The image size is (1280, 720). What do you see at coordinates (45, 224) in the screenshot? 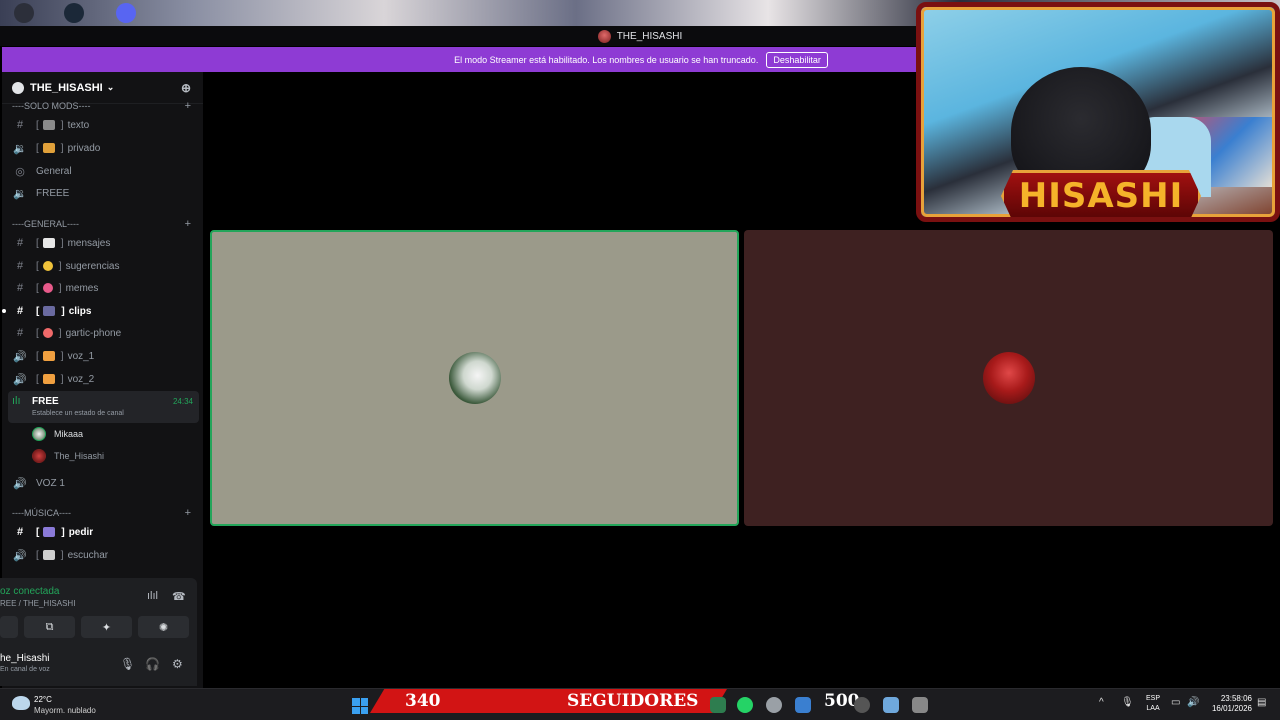
I see `category-general: ----GENERAL----` at bounding box center [45, 224].